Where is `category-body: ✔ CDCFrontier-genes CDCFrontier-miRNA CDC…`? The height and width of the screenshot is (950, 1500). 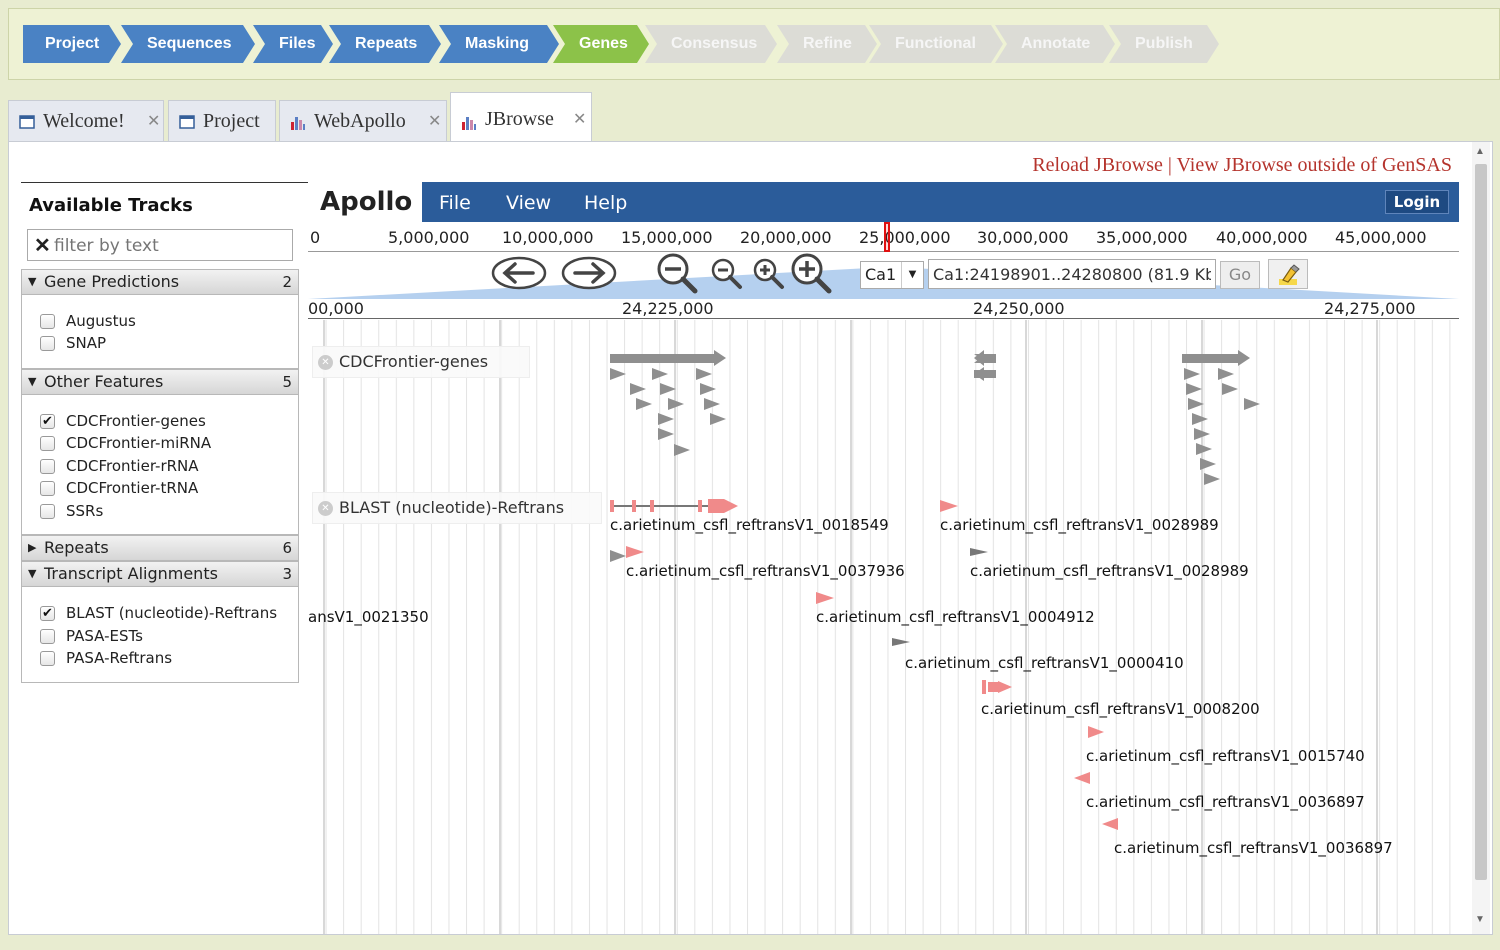
category-body: ✔ CDCFrontier-genes CDCFrontier-miRNA CDC… is located at coordinates (160, 465).